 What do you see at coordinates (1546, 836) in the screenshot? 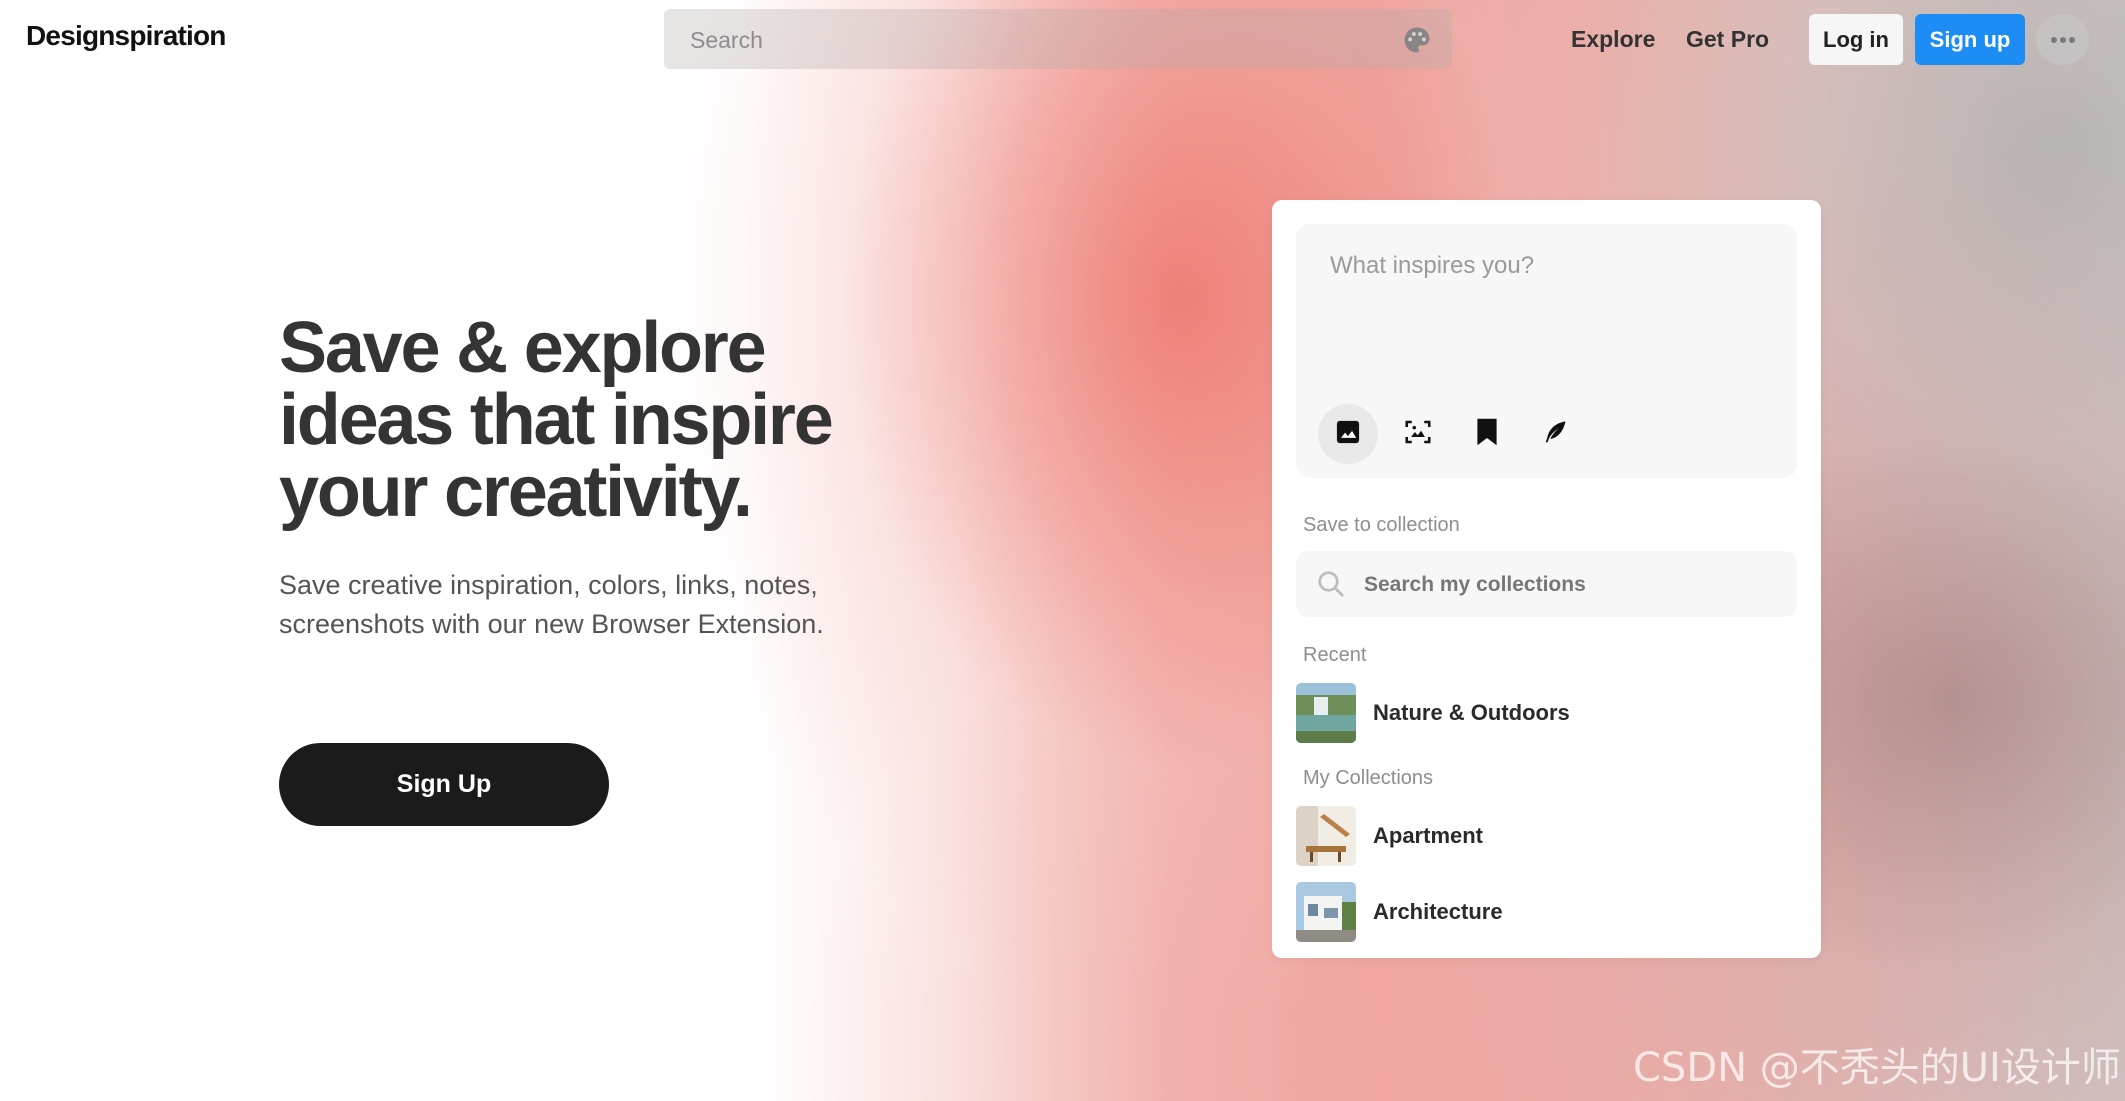
I see `collection-item-apartment: Apartment` at bounding box center [1546, 836].